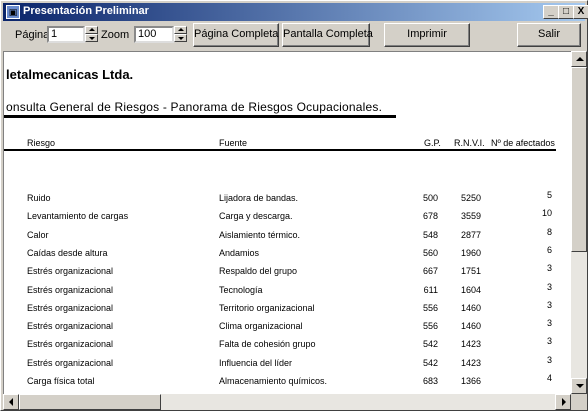 Image resolution: width=588 pixels, height=411 pixels. Describe the element at coordinates (470, 235) in the screenshot. I see `cell-rnvi: 2877` at that location.